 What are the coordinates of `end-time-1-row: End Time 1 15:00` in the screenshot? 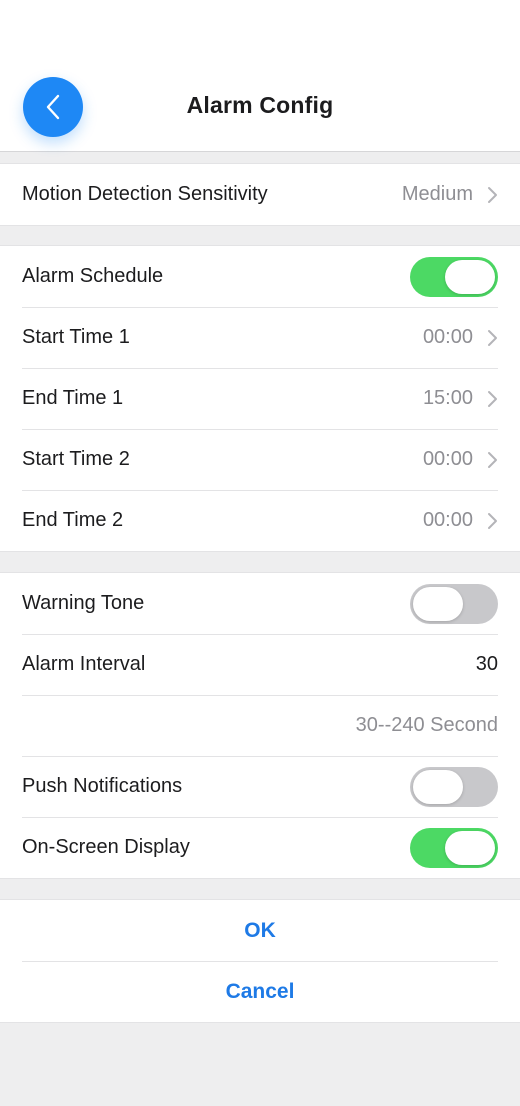 It's located at (260, 398).